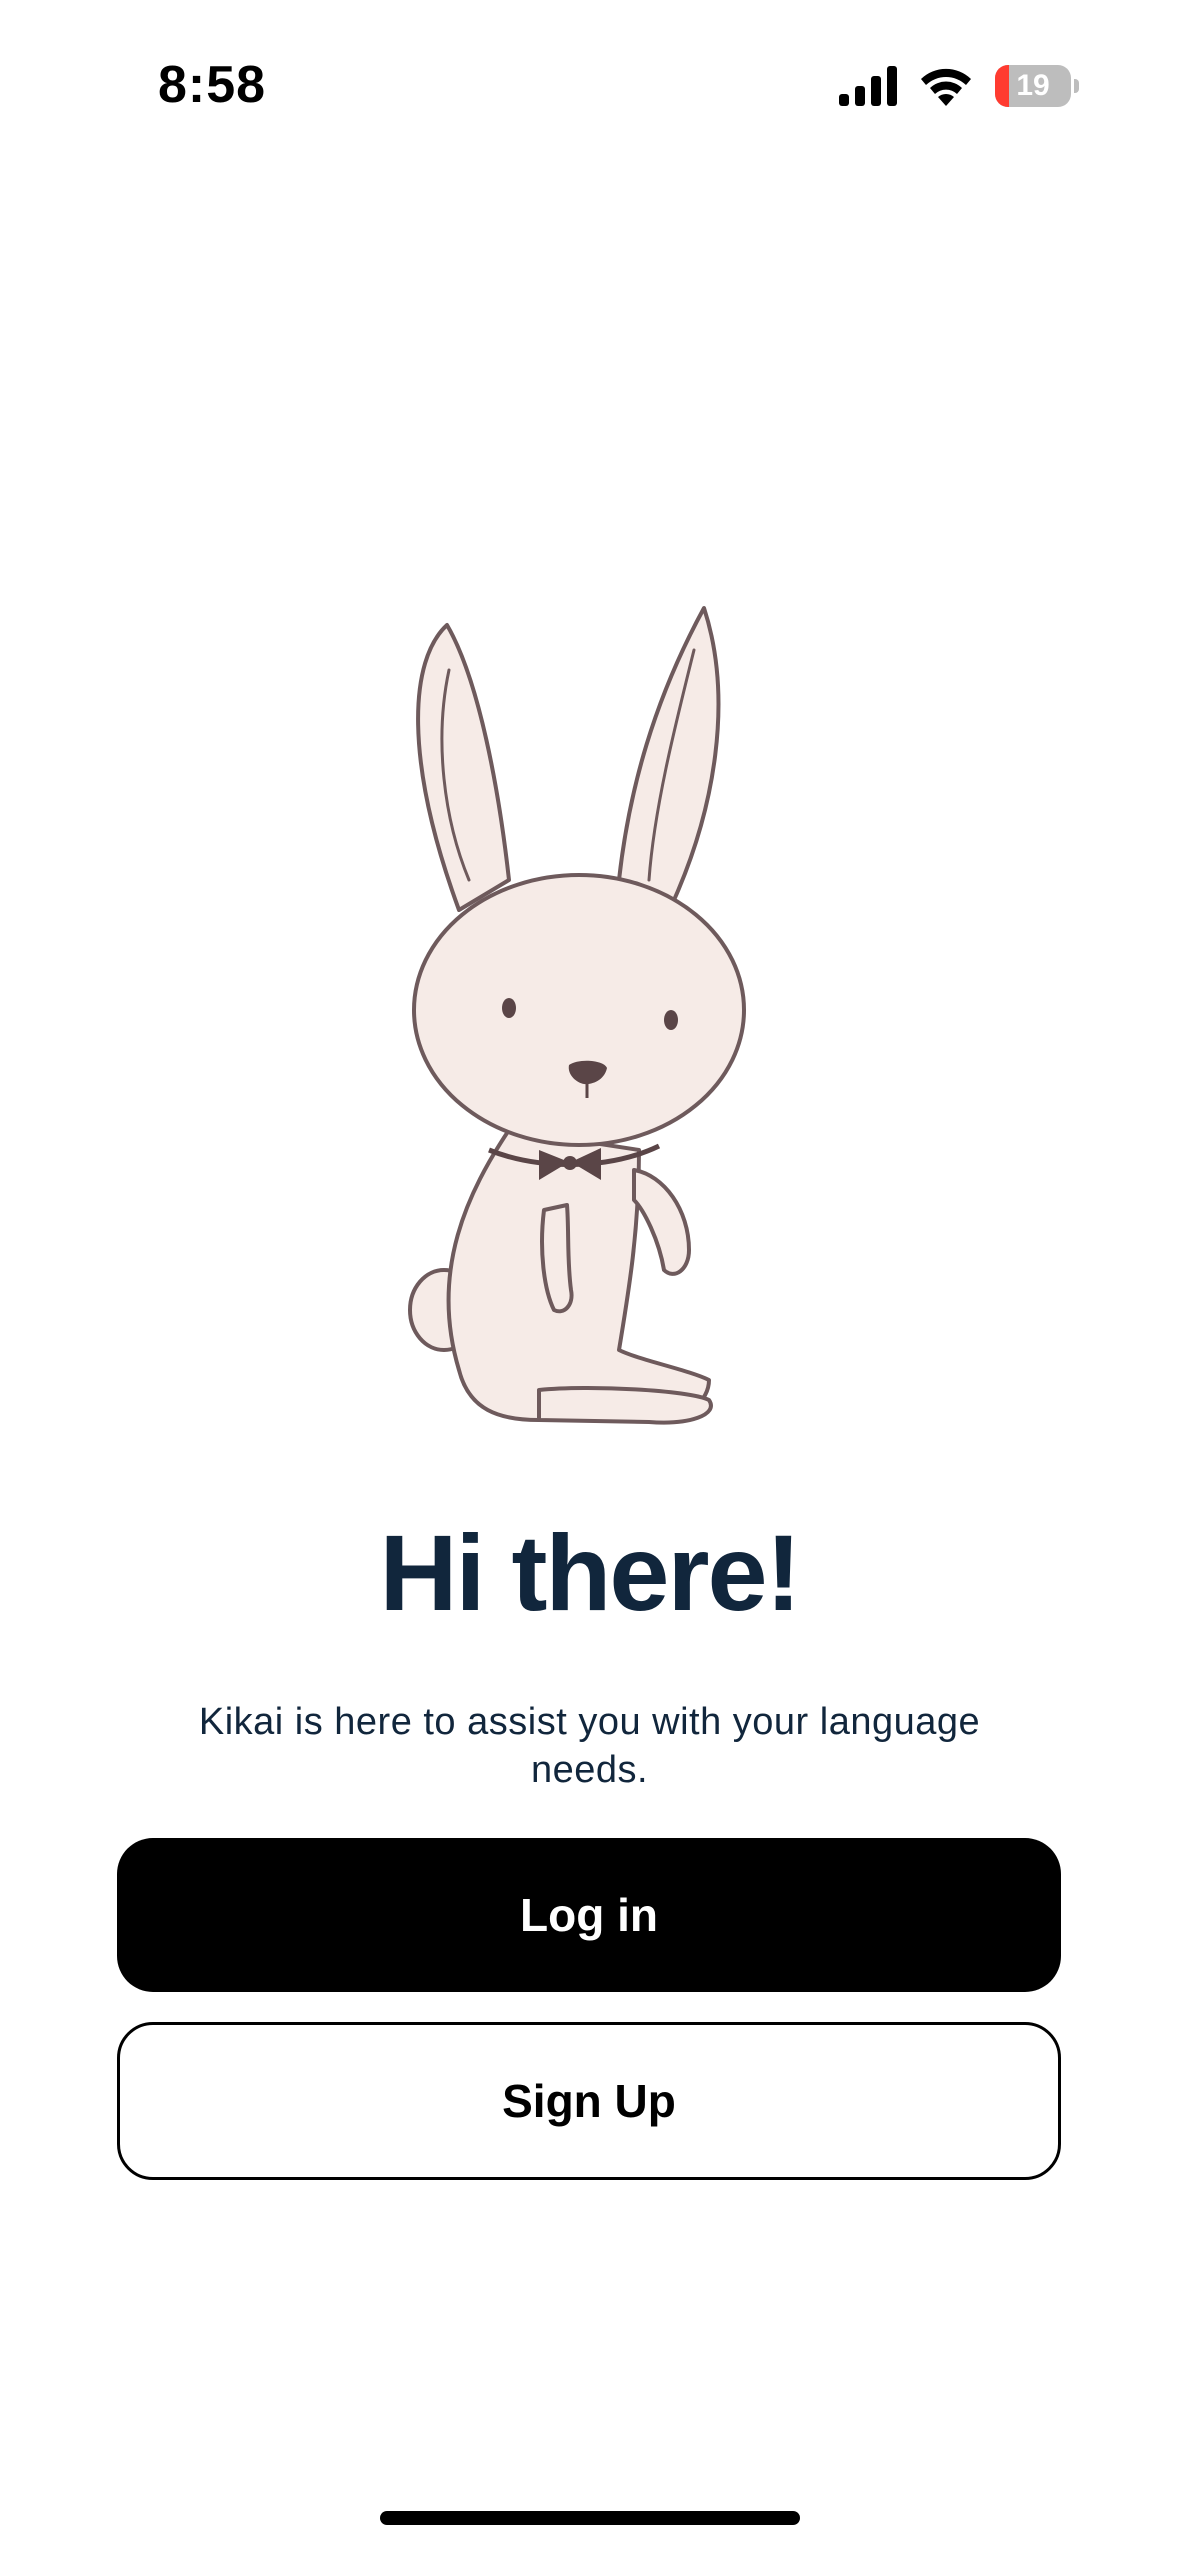 This screenshot has width=1179, height=2556. I want to click on bunny-eye-right, so click(671, 1020).